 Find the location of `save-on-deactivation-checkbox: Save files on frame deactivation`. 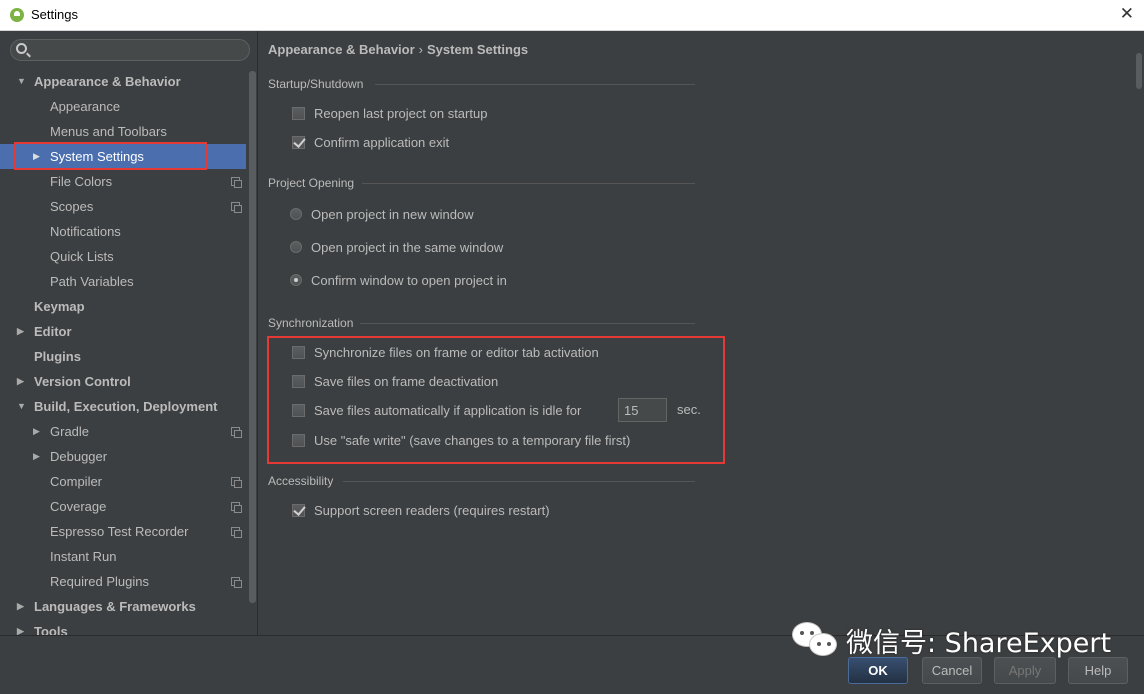

save-on-deactivation-checkbox: Save files on frame deactivation is located at coordinates (395, 381).